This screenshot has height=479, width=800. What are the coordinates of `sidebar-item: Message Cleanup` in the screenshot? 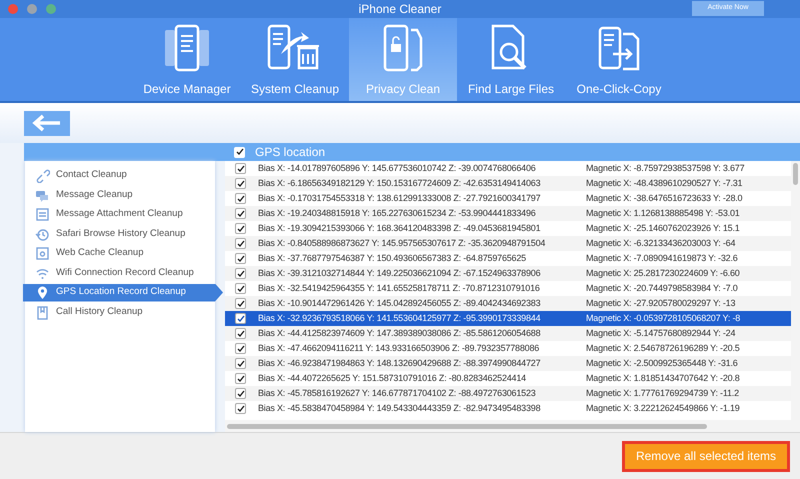 It's located at (120, 195).